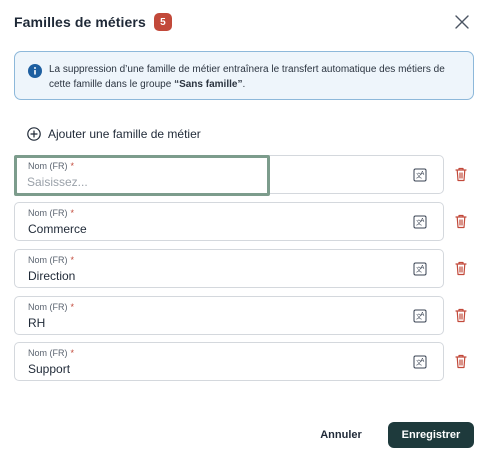 The width and height of the screenshot is (491, 466). What do you see at coordinates (229, 221) in the screenshot?
I see `family-name-field: Nom (FR) * Commerce 文 A` at bounding box center [229, 221].